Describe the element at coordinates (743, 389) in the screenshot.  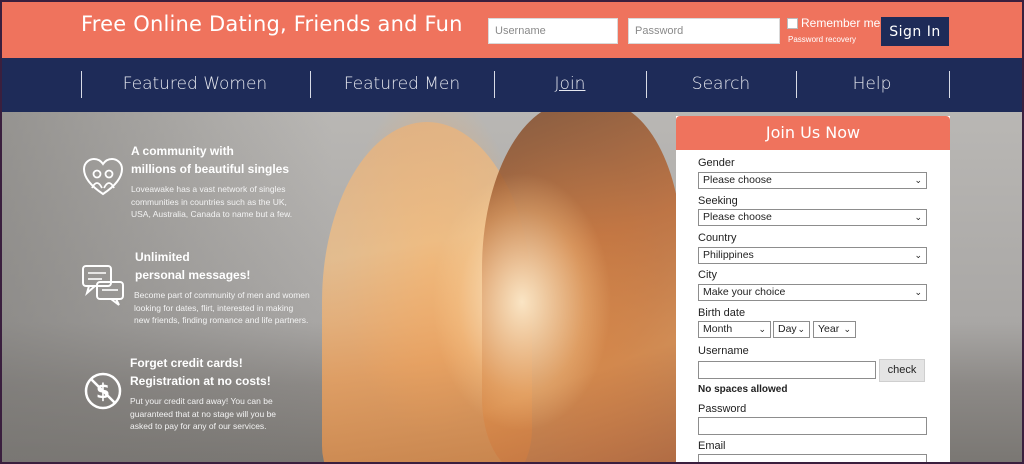
I see `username-hint: No spaces allowed` at that location.